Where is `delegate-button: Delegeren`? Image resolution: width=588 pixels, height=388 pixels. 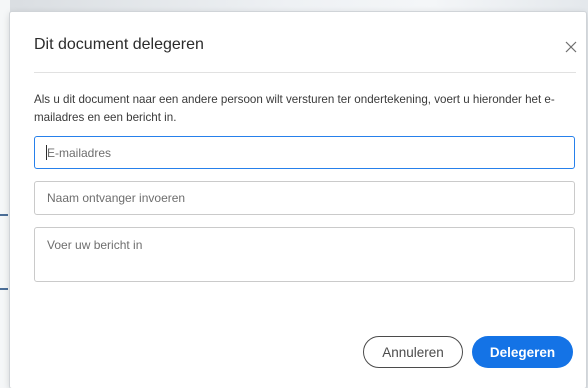
delegate-button: Delegeren is located at coordinates (522, 352).